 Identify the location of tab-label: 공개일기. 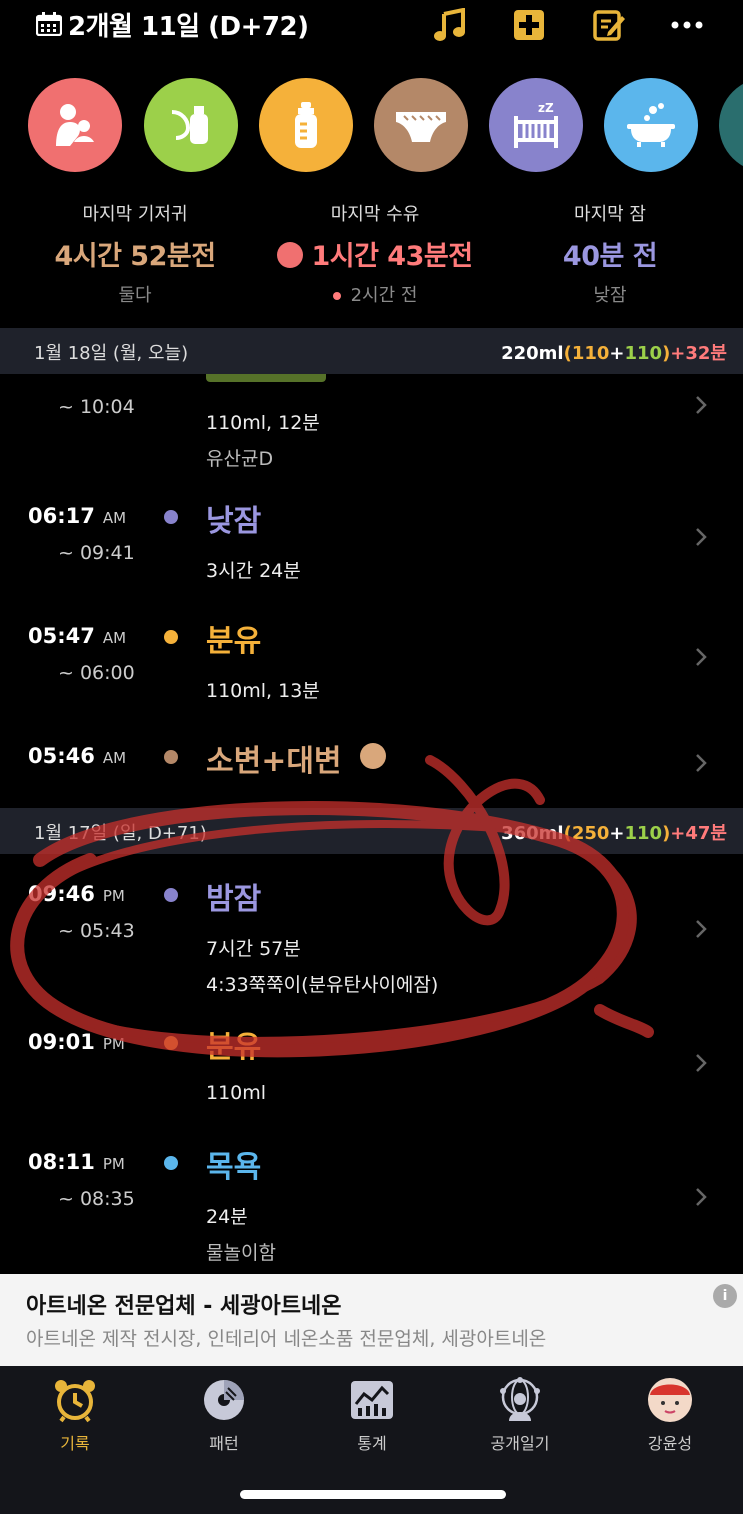
(520, 1443).